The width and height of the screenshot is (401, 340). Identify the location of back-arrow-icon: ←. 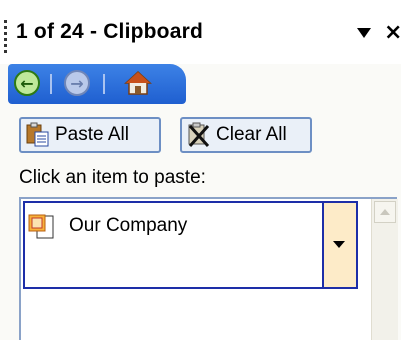
(27, 83).